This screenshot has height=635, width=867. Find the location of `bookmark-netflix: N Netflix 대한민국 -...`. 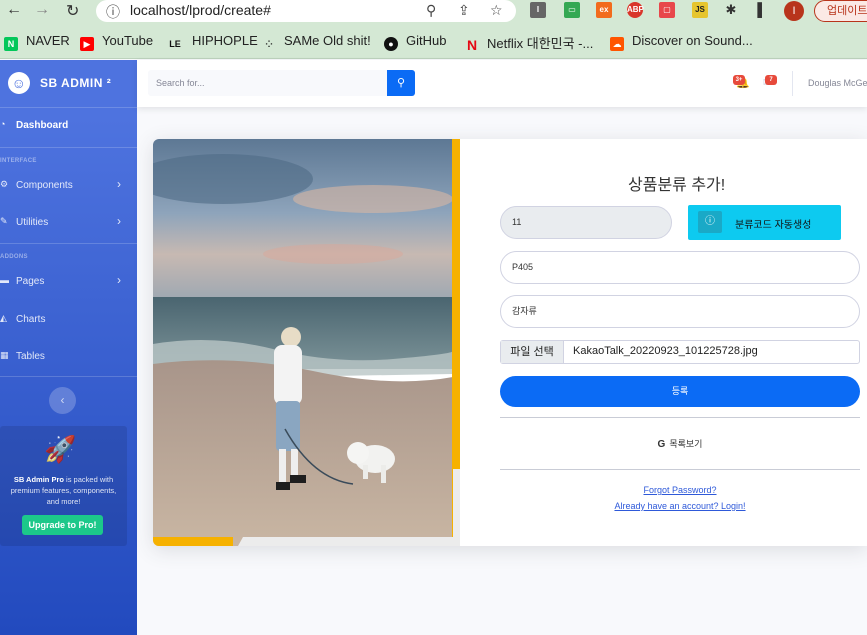

bookmark-netflix: N Netflix 대한민국 -... is located at coordinates (529, 42).